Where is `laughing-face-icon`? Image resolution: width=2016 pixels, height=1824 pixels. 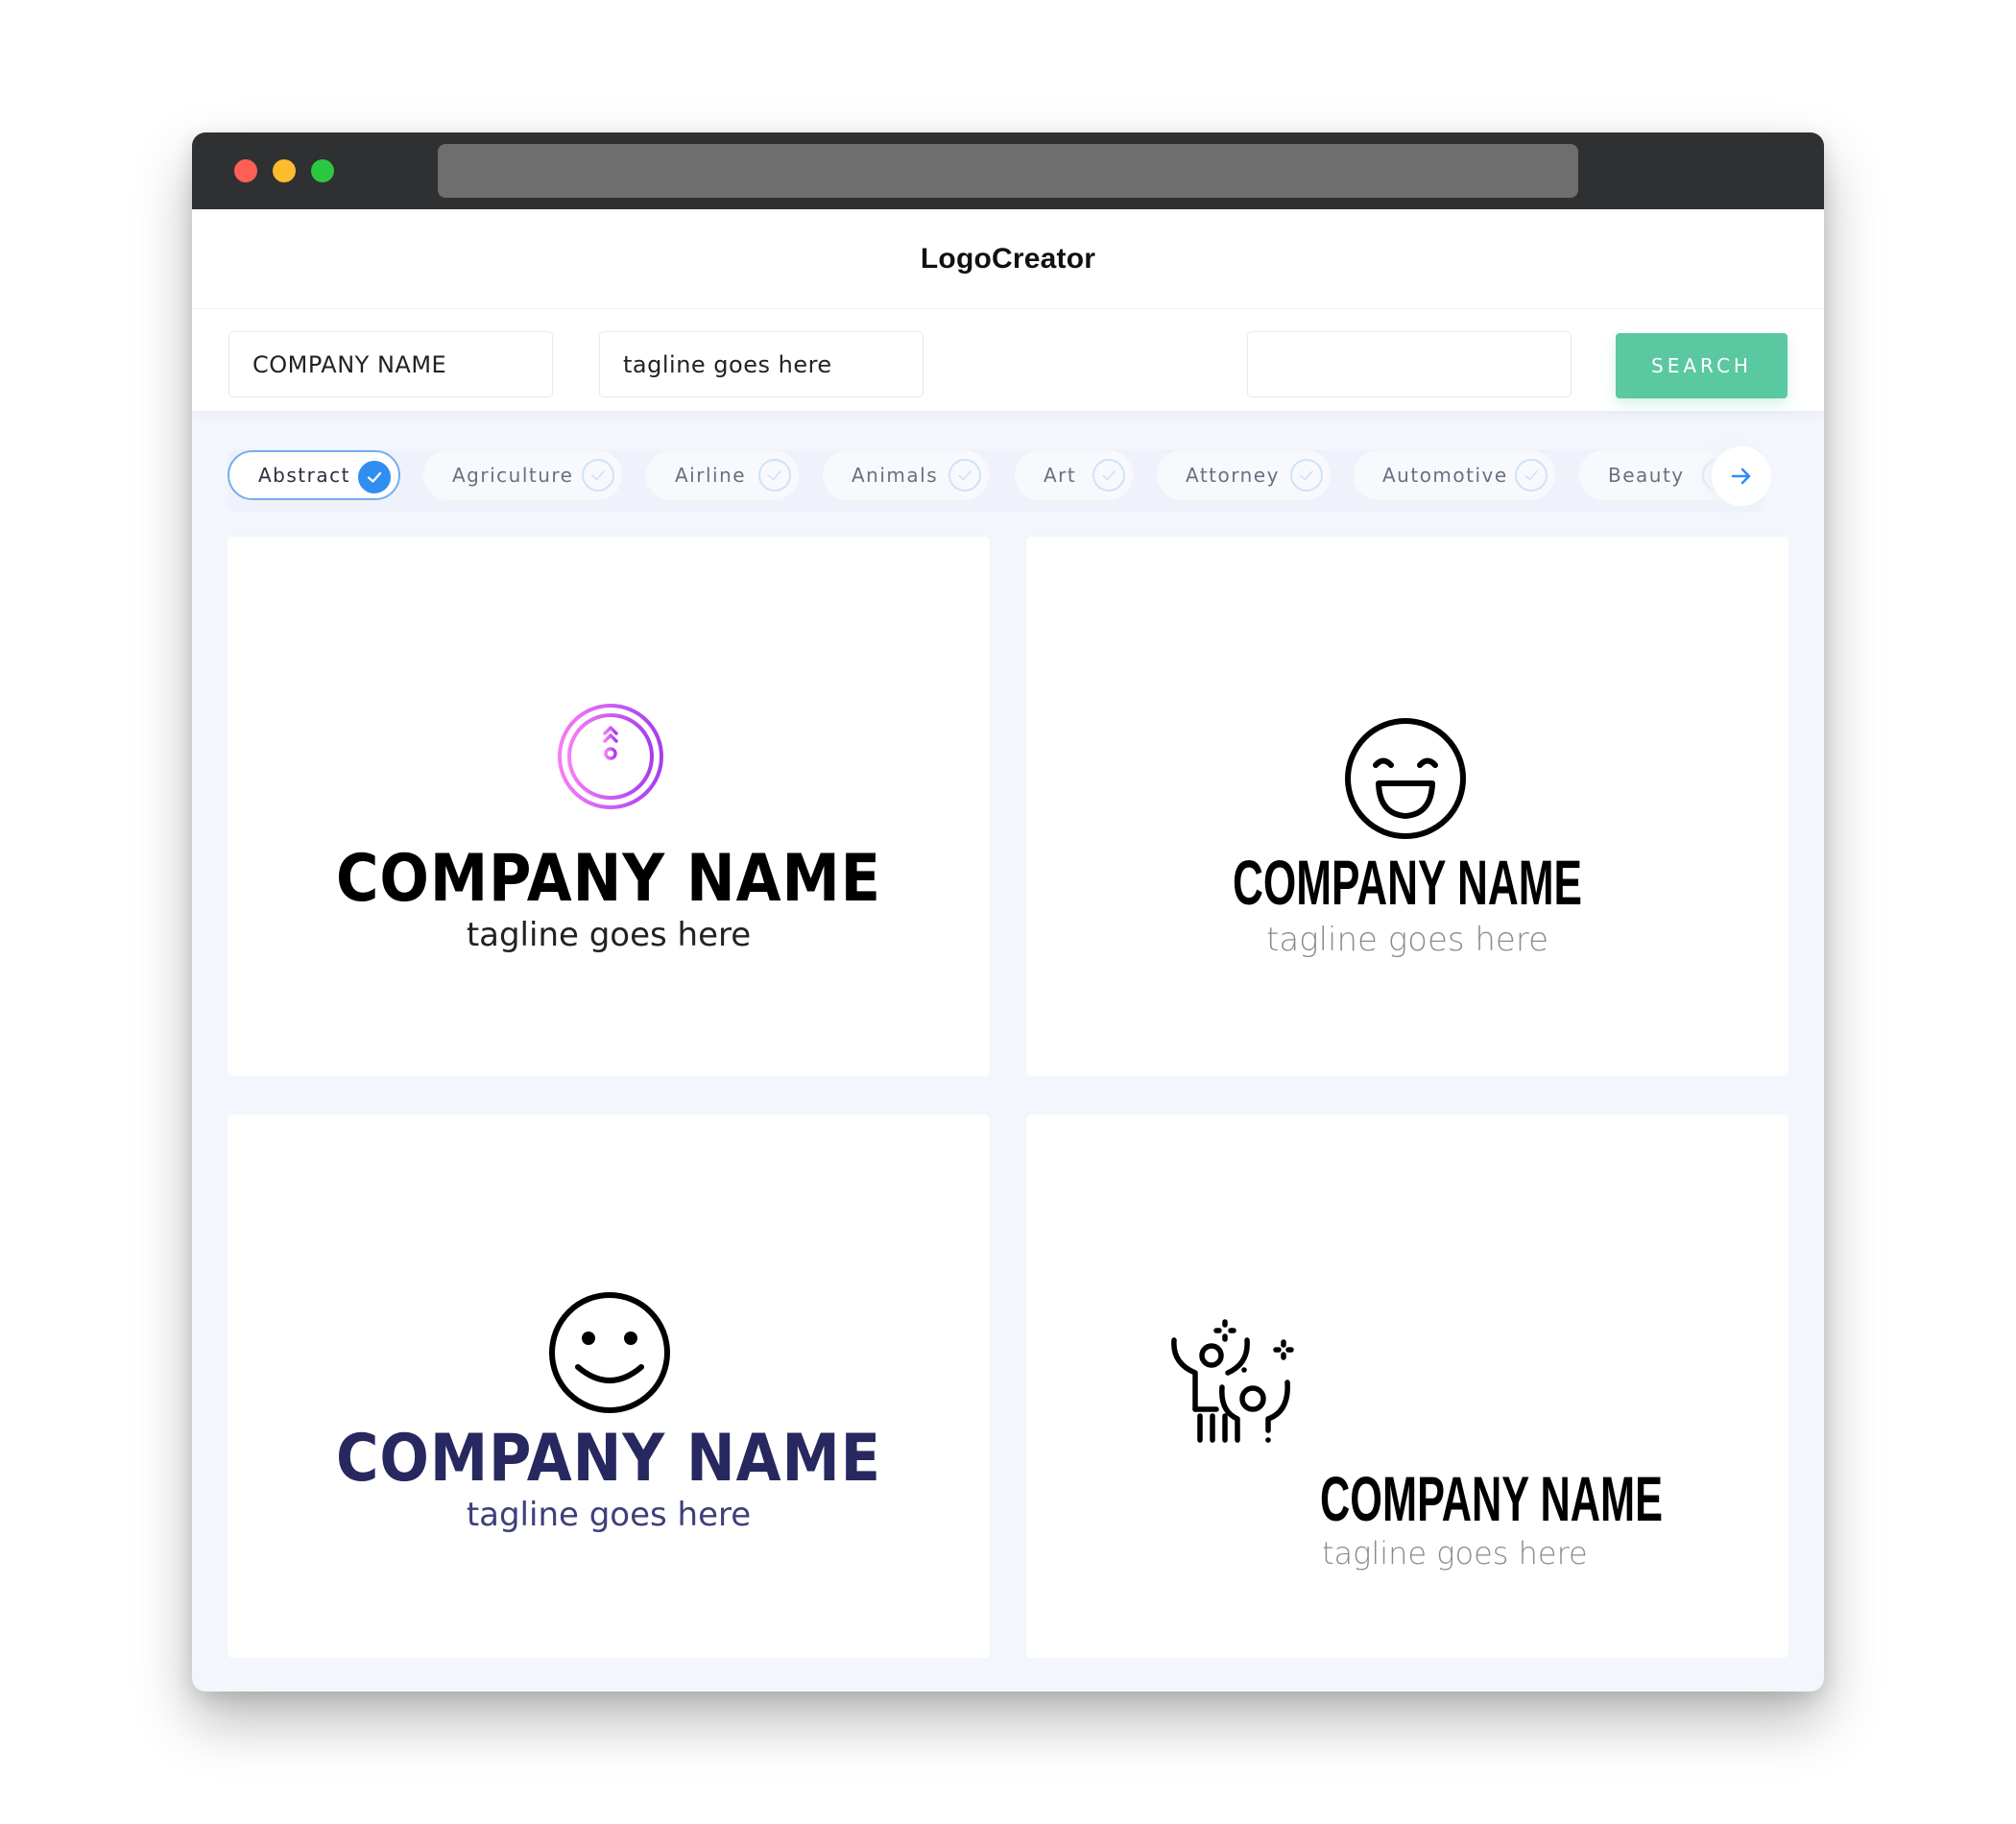
laughing-face-icon is located at coordinates (1405, 779).